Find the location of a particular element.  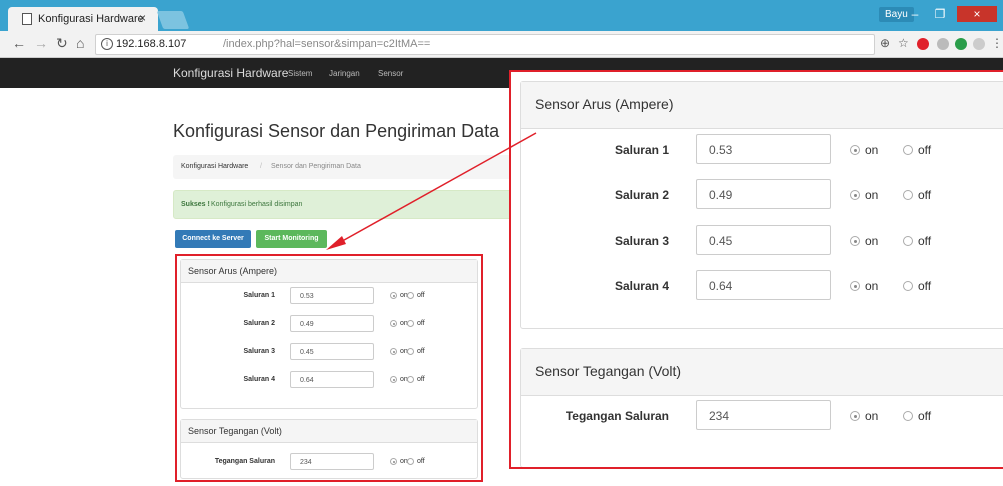

navbar-brand: Konfigurasi Hardware is located at coordinates (230, 73).